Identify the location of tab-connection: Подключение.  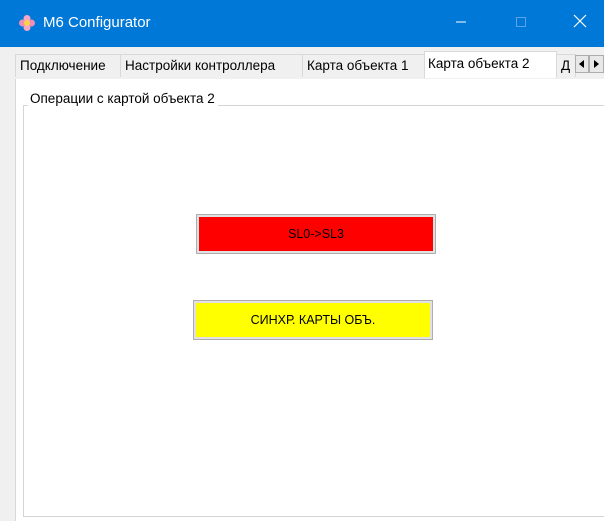
(68, 65).